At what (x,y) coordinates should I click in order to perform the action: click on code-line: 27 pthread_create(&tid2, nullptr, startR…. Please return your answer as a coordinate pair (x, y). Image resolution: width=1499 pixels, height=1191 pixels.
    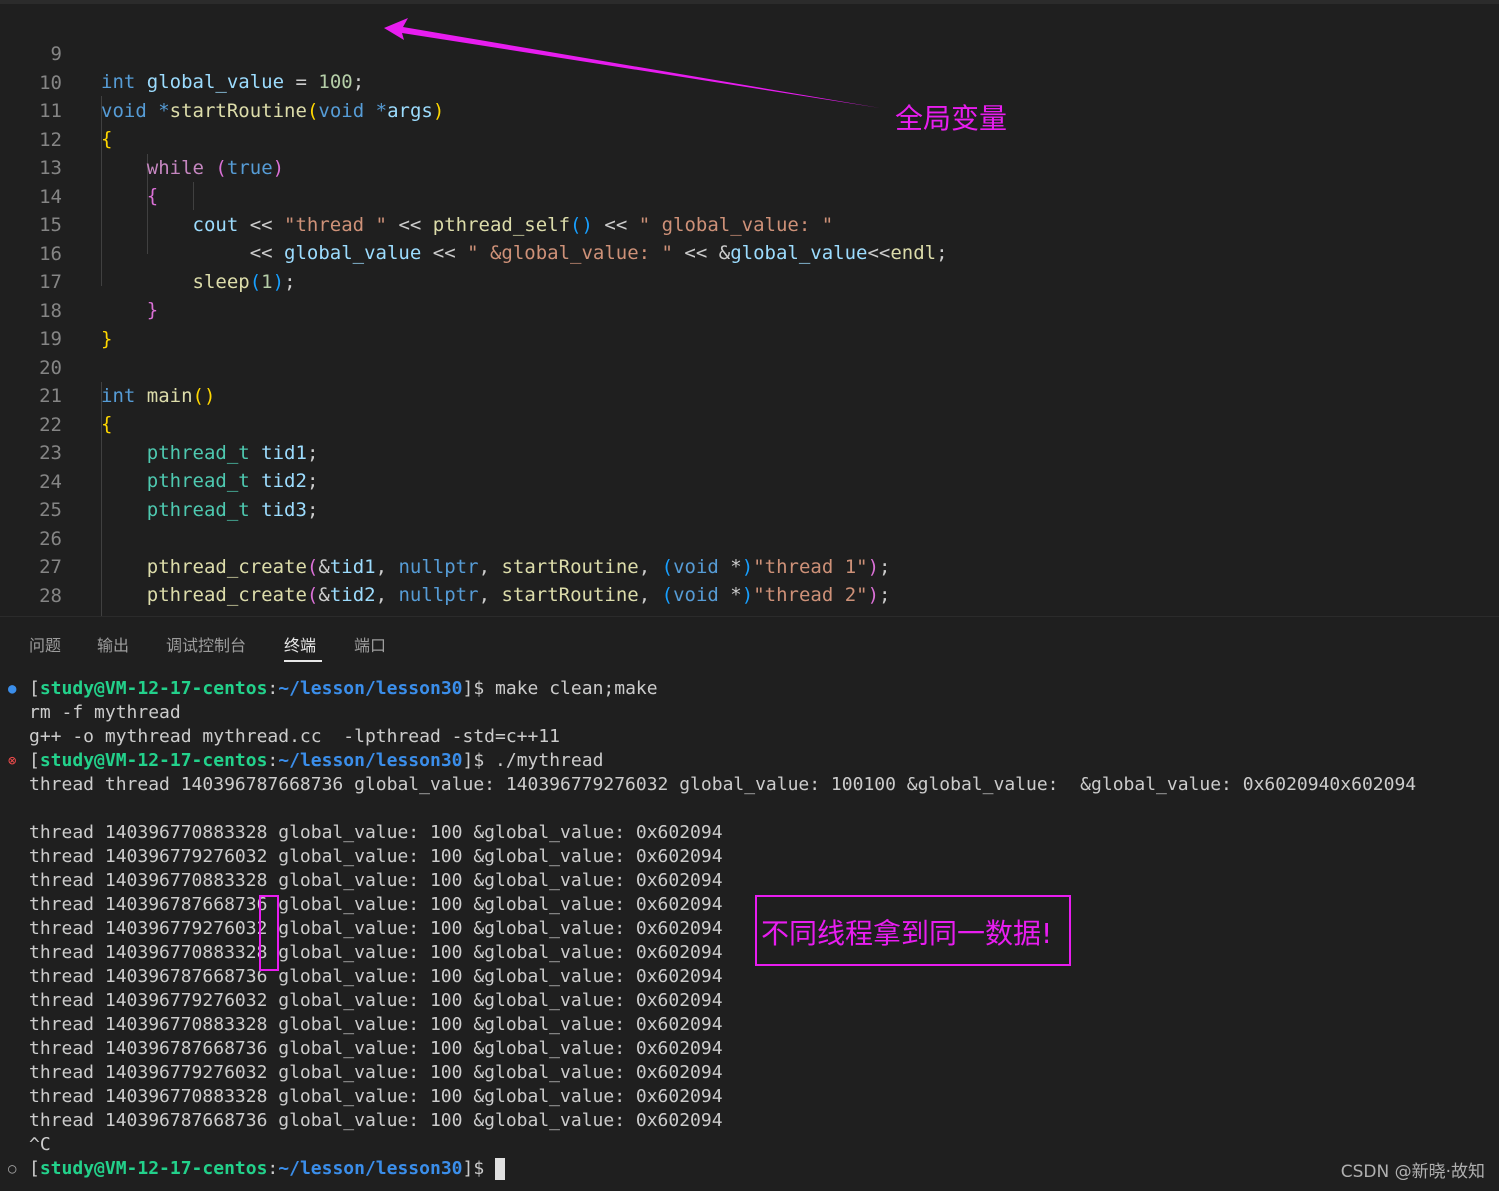
    Looking at the image, I should click on (749, 565).